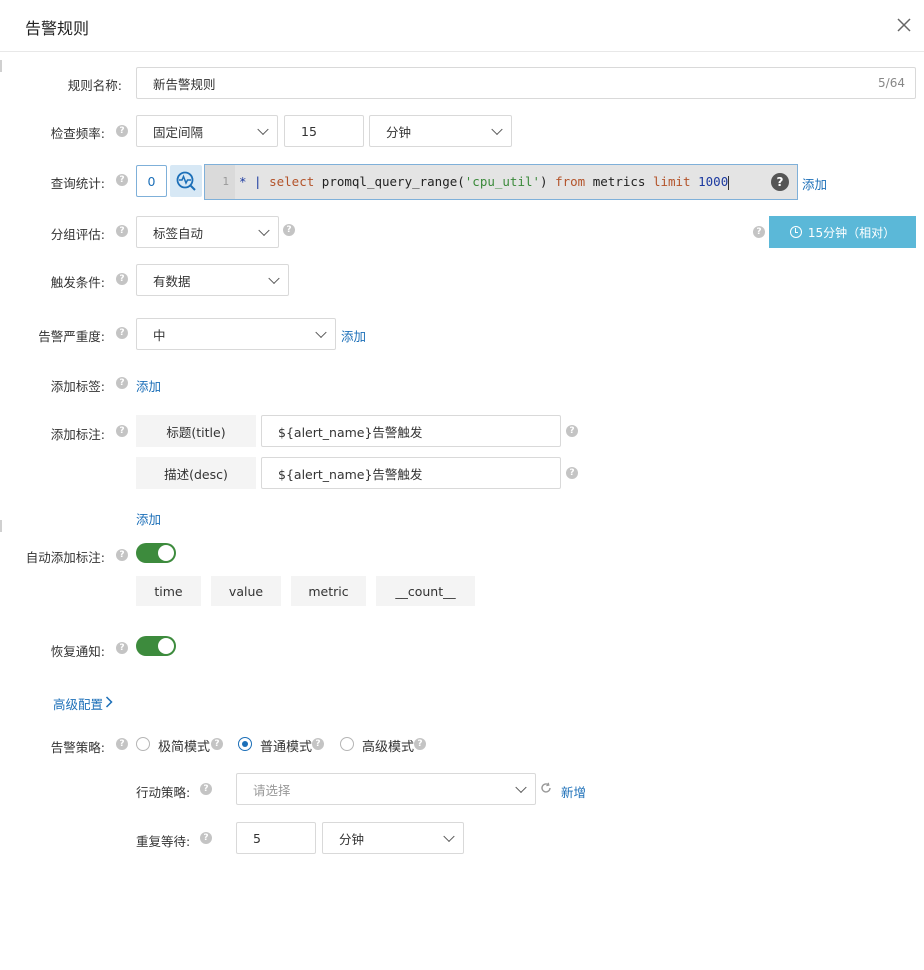 This screenshot has width=924, height=970. What do you see at coordinates (254, 181) in the screenshot?
I see `code-token: * |` at bounding box center [254, 181].